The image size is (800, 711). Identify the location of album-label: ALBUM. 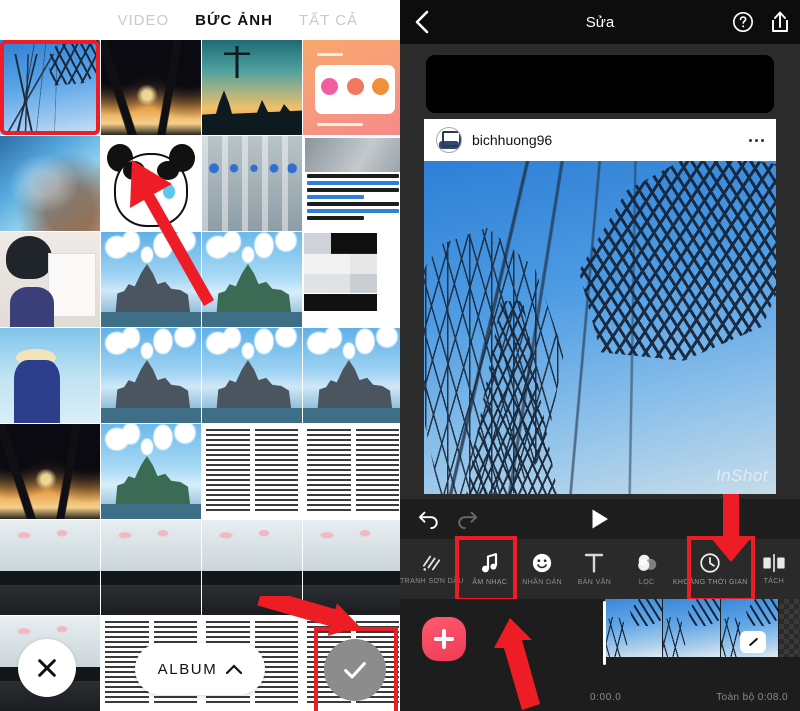
(187, 669).